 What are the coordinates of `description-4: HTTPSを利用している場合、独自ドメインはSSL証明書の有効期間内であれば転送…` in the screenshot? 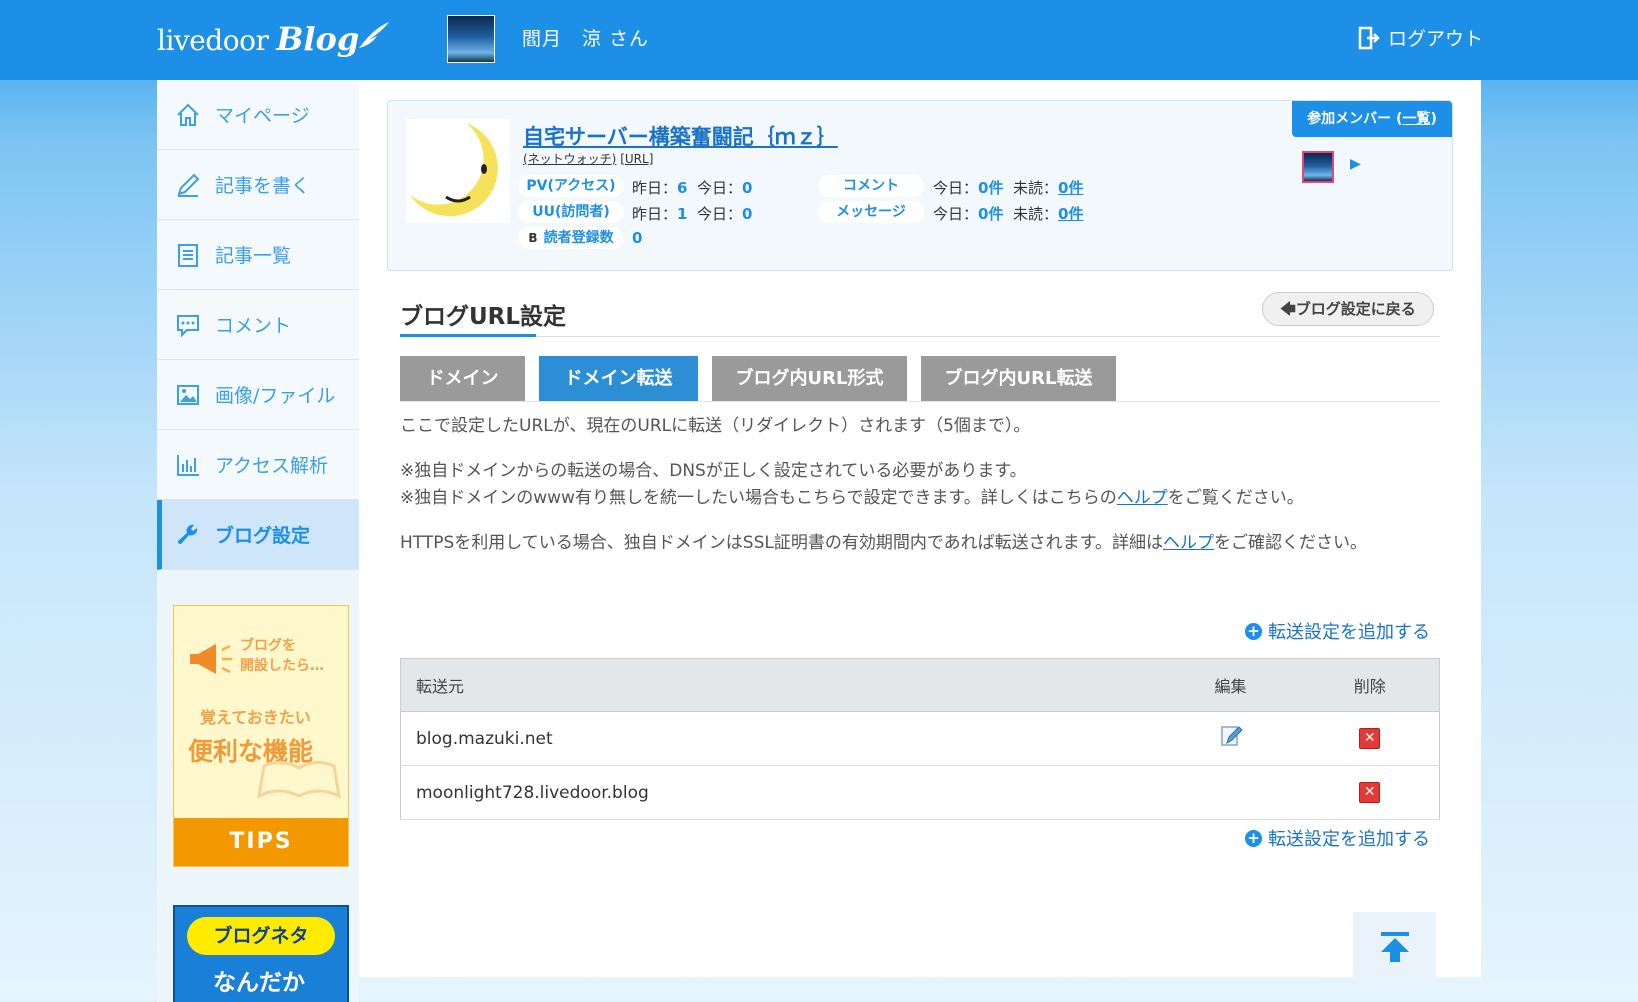 It's located at (910, 543).